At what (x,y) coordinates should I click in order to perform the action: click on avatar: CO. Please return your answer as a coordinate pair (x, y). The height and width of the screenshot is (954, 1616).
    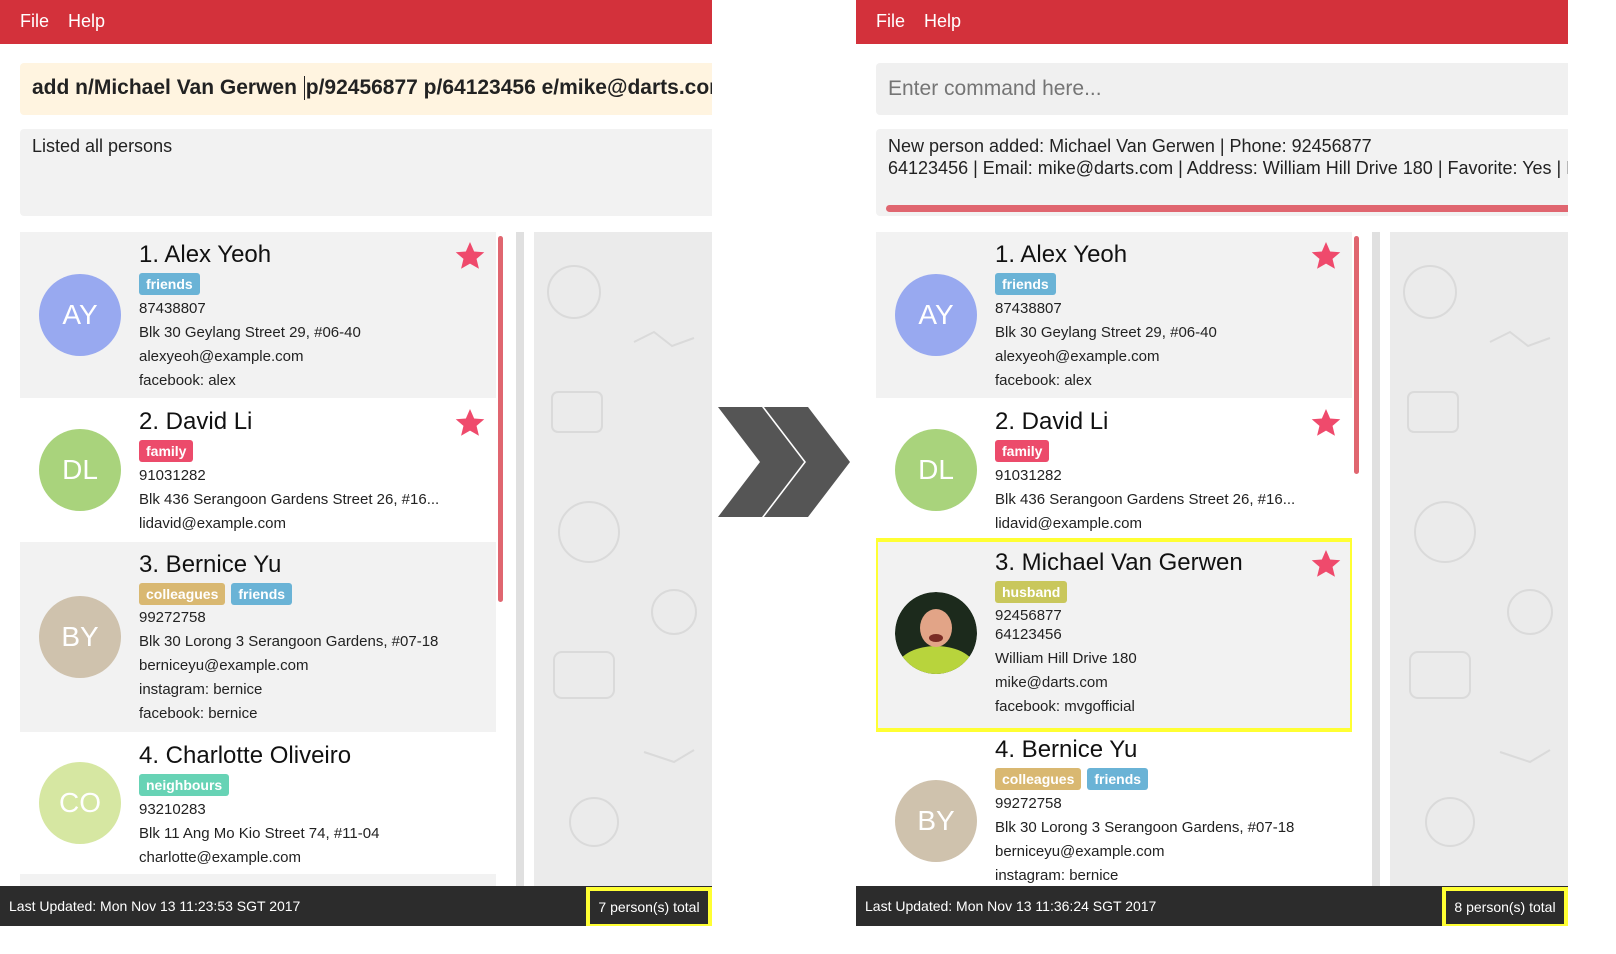
    Looking at the image, I should click on (80, 803).